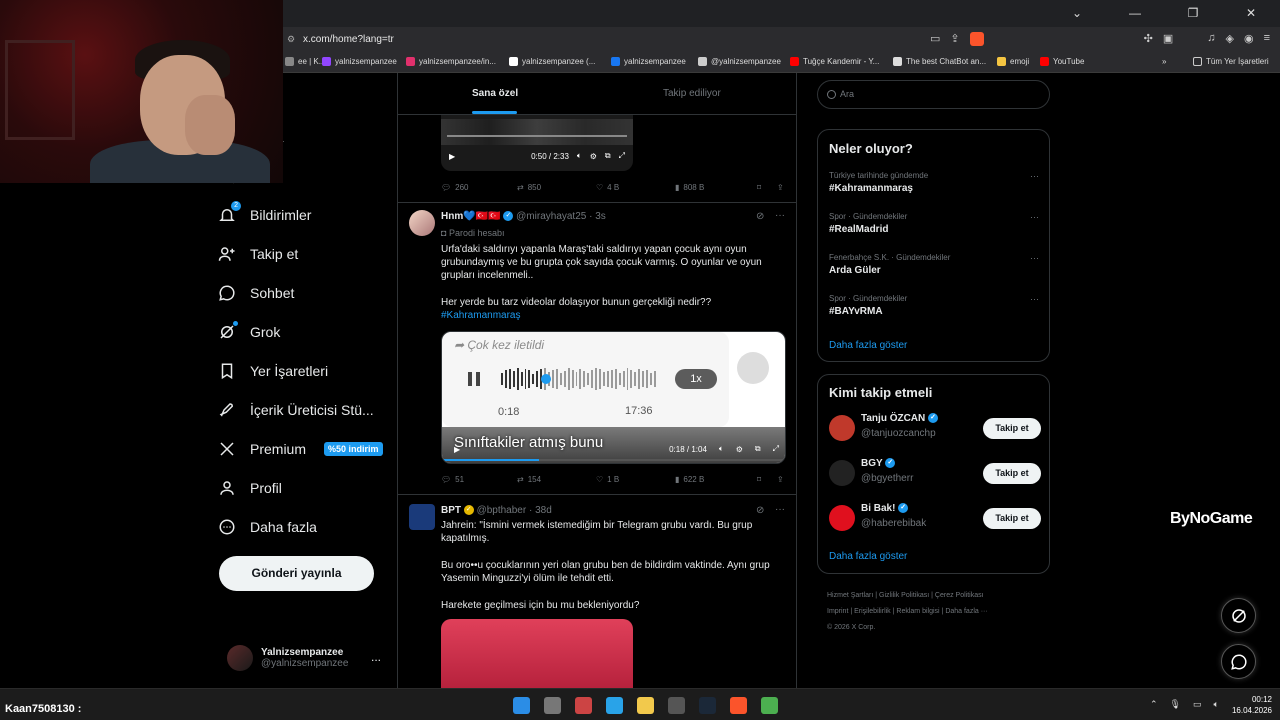 This screenshot has height=720, width=1280. What do you see at coordinates (1164, 61) in the screenshot?
I see `more-bookmarks-icon: »` at bounding box center [1164, 61].